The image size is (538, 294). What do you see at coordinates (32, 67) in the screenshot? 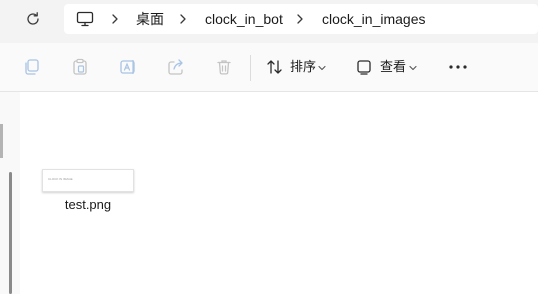
I see `copy-icon` at bounding box center [32, 67].